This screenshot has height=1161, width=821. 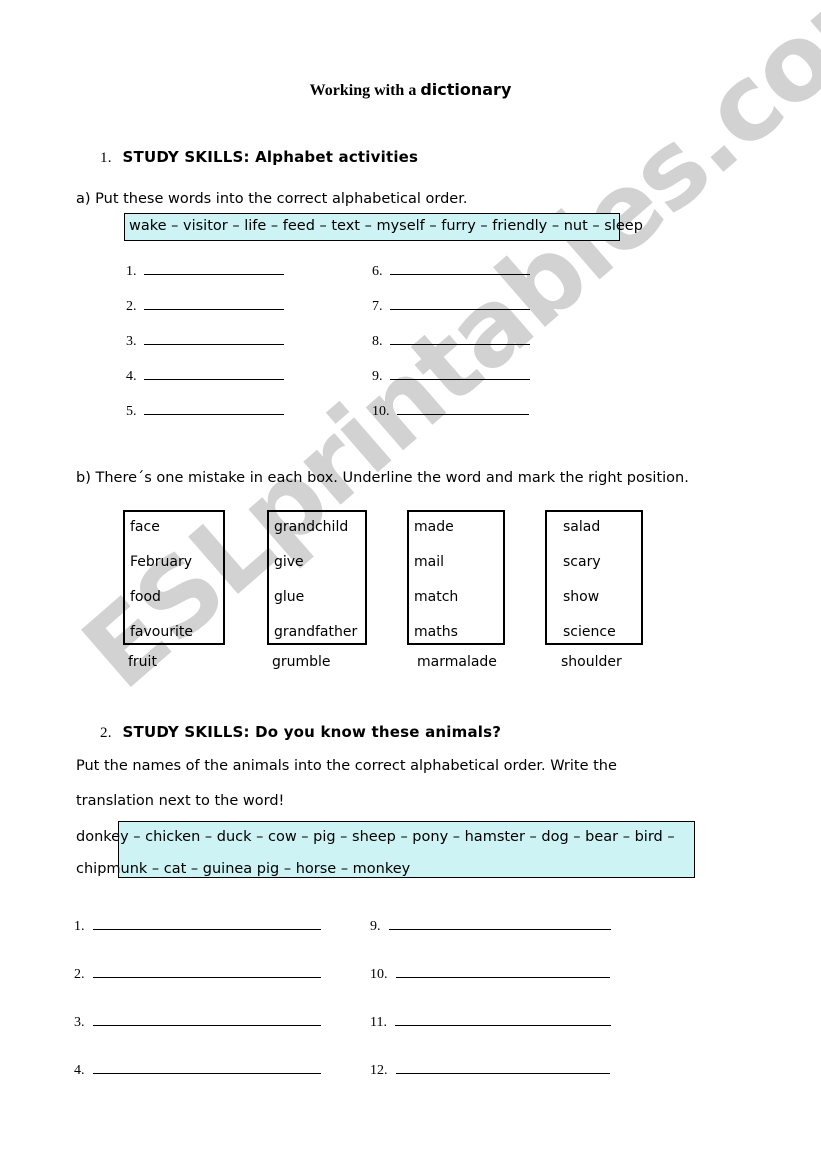 What do you see at coordinates (377, 341) in the screenshot?
I see `task-a-answer-number-8: 8.` at bounding box center [377, 341].